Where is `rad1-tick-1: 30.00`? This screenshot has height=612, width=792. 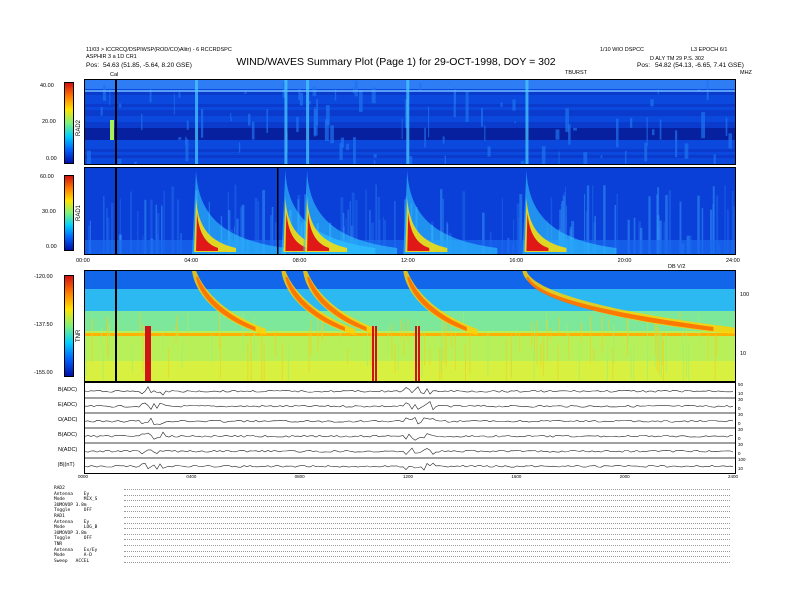 rad1-tick-1: 30.00 is located at coordinates (49, 212).